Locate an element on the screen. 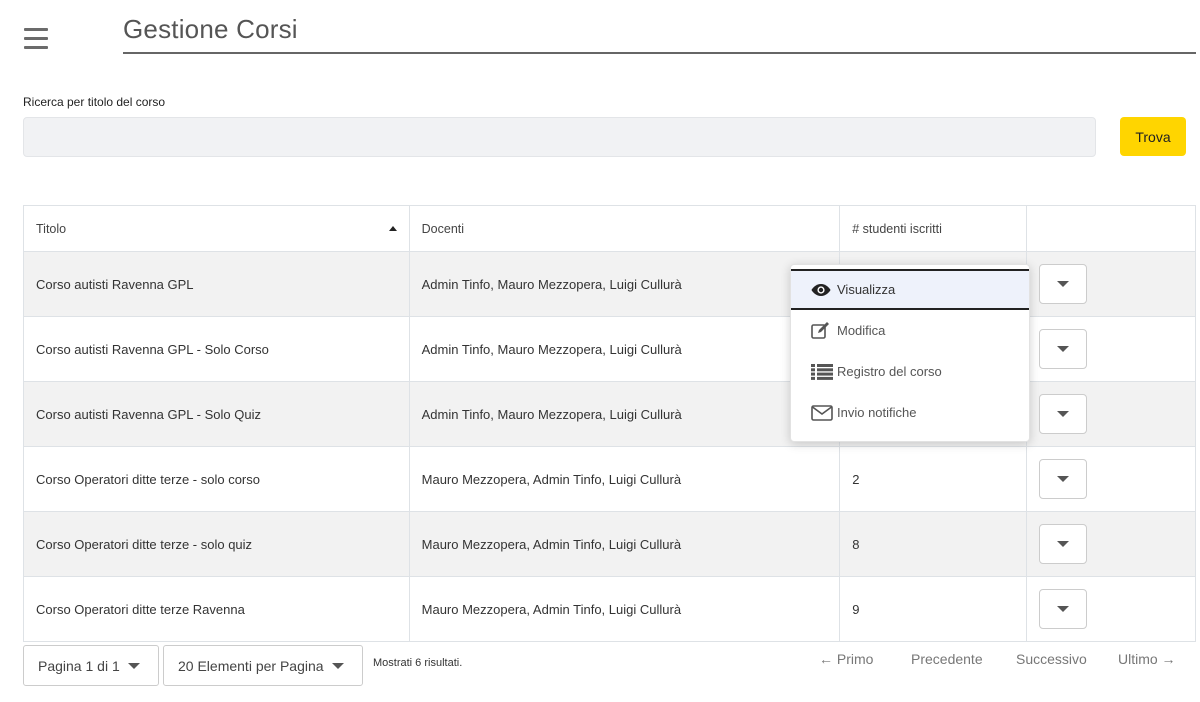 This screenshot has width=1200, height=702. column-header-teachers: Docenti is located at coordinates (624, 228).